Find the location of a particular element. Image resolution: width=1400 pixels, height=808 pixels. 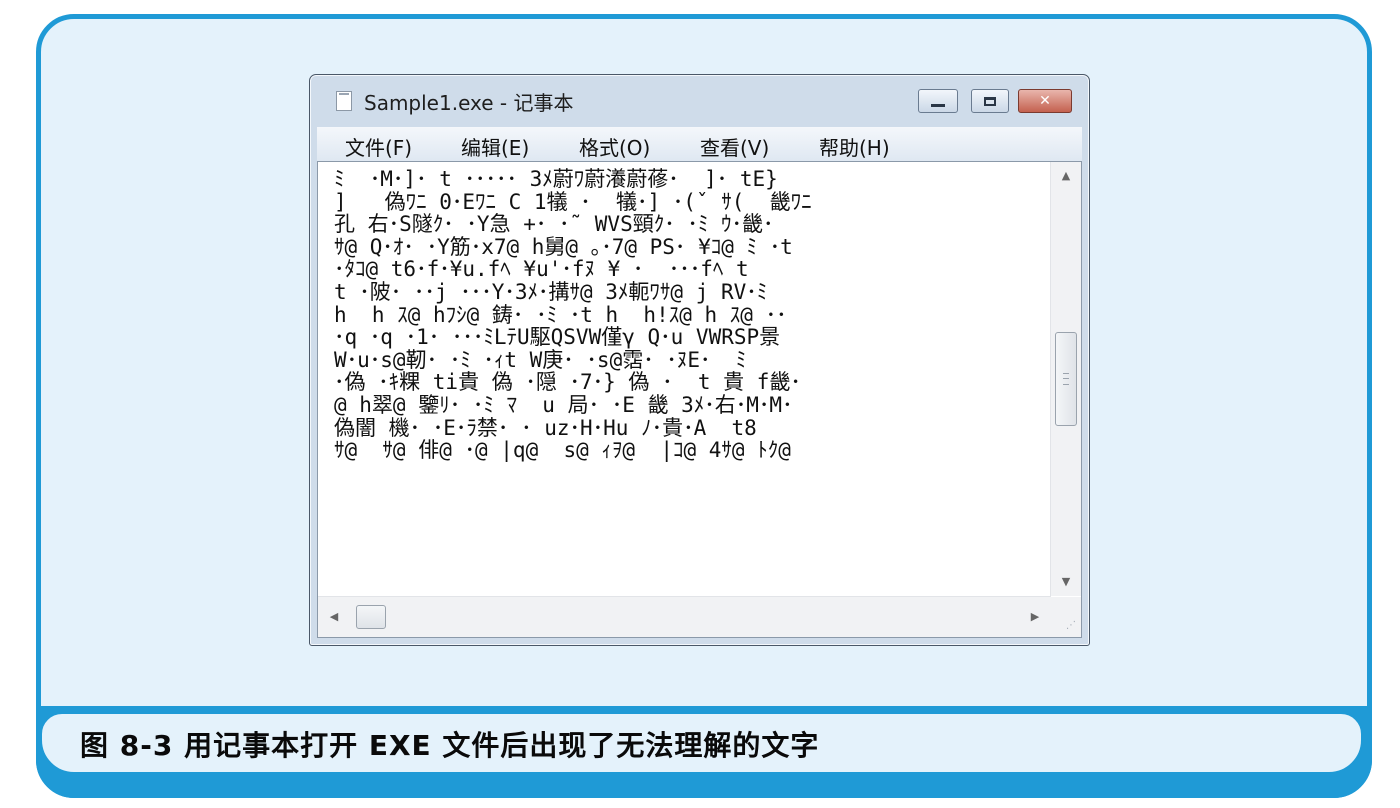

figure-caption: 图 8-3 用记事本打开 EXE 文件后出现了无法理解的文字 is located at coordinates (450, 745).